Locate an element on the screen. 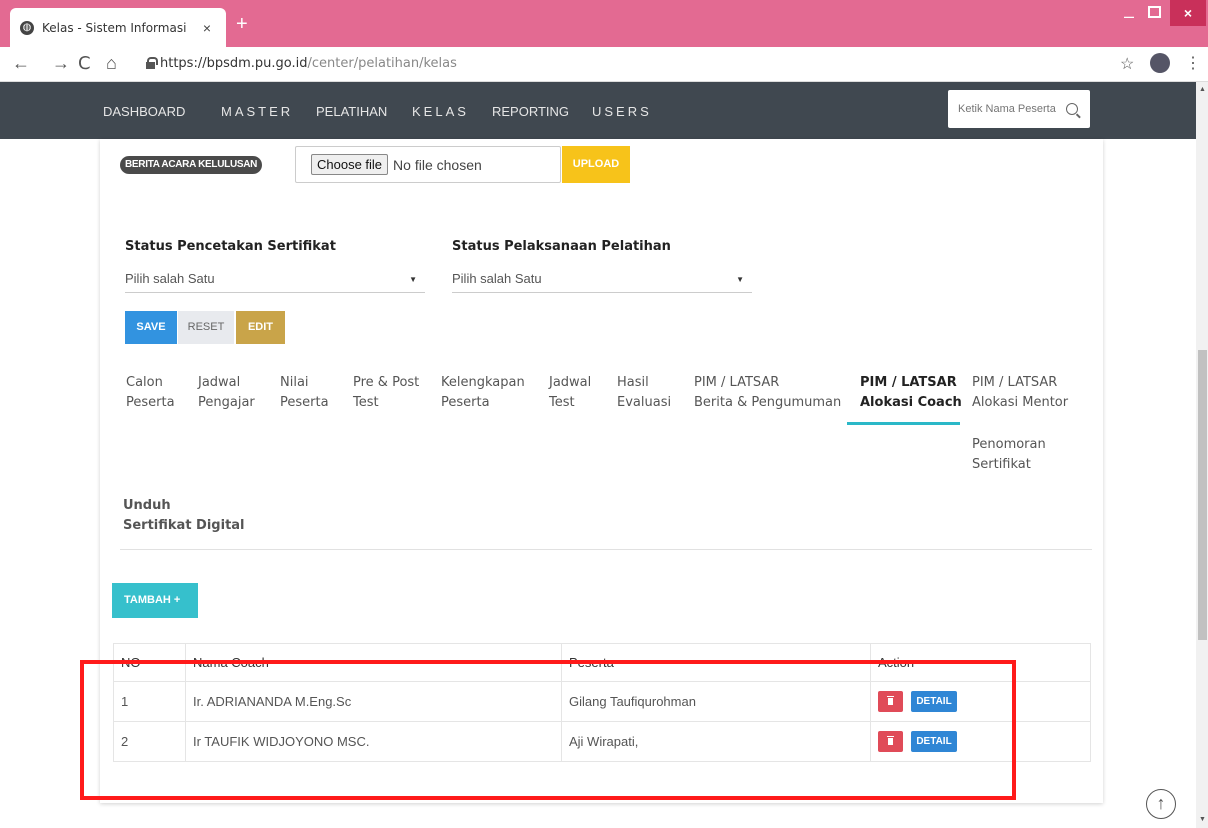 This screenshot has height=828, width=1208. tab-line2: Evaluasi is located at coordinates (644, 402).